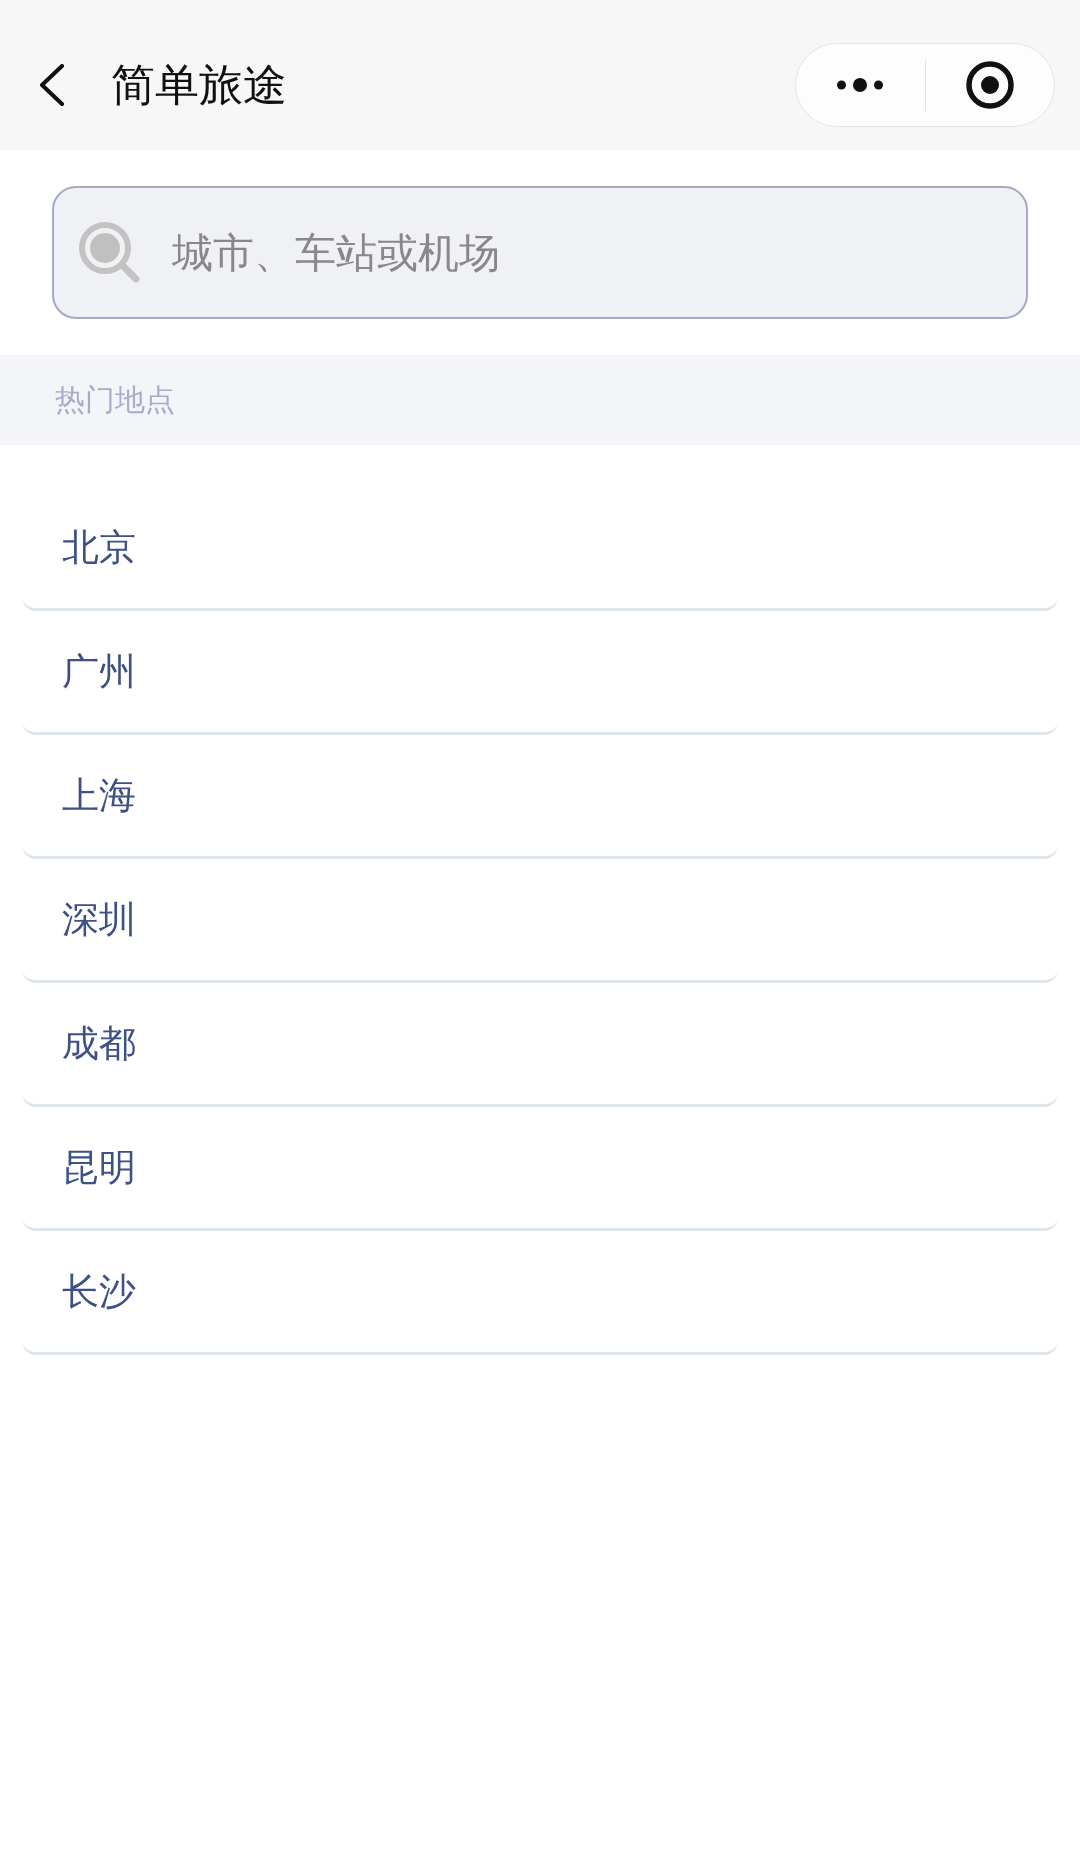 Image resolution: width=1080 pixels, height=1868 pixels. I want to click on city-item: 上海, so click(540, 797).